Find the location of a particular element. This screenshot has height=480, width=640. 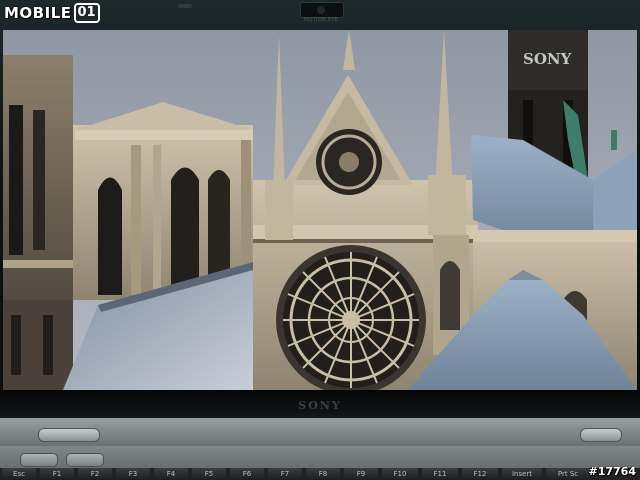

key-f7: F7 is located at coordinates (285, 474).